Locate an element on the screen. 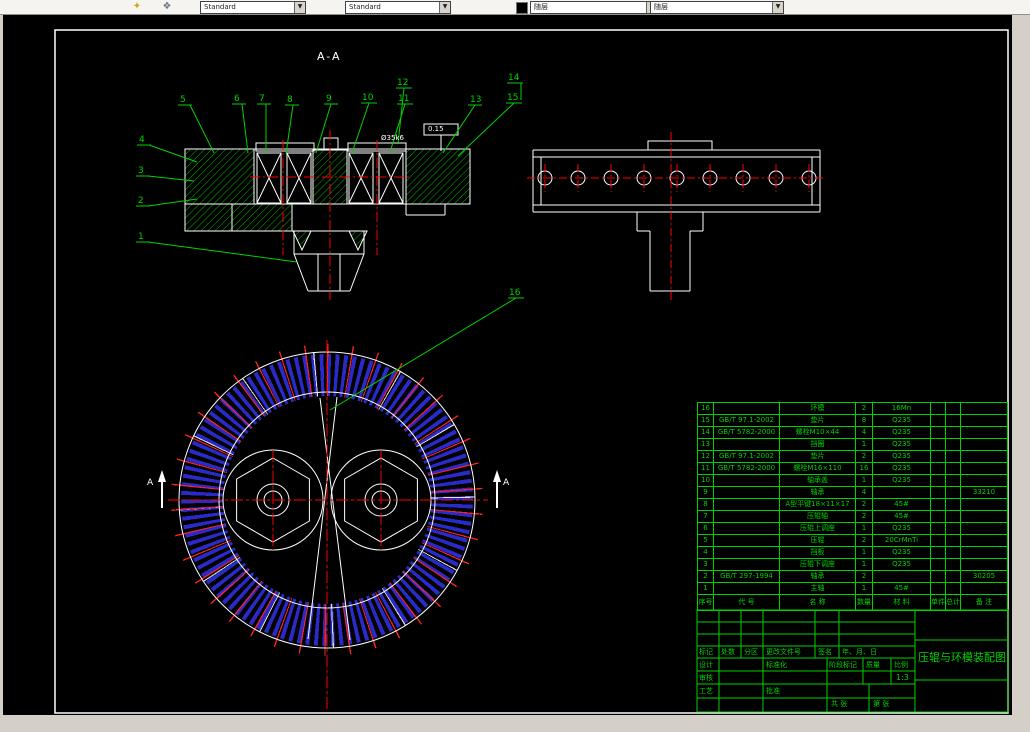 The width and height of the screenshot is (1030, 732). tb-changedoc-label: 更改文件号 is located at coordinates (783, 652).